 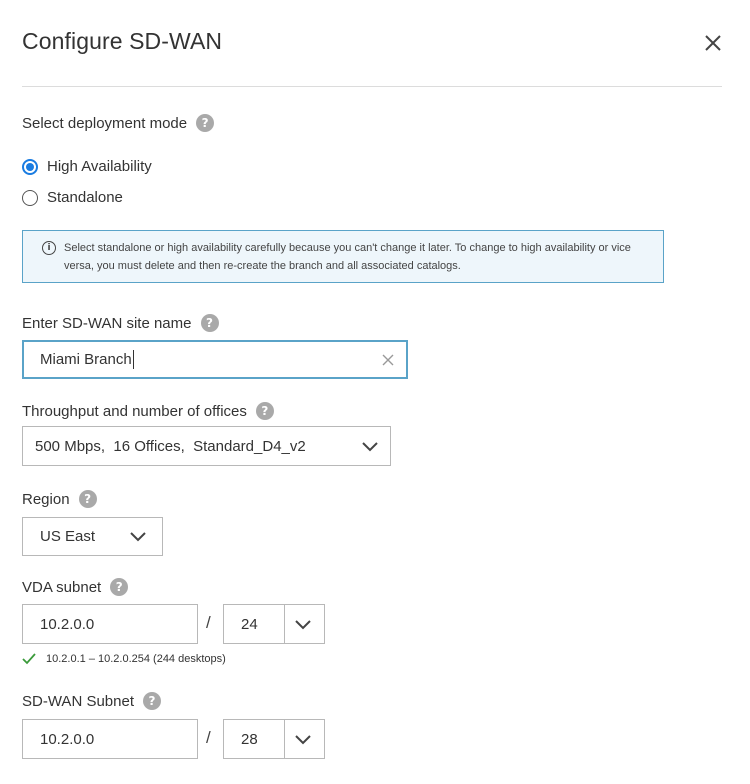 I want to click on radio-standalone: Standalone, so click(x=72, y=197).